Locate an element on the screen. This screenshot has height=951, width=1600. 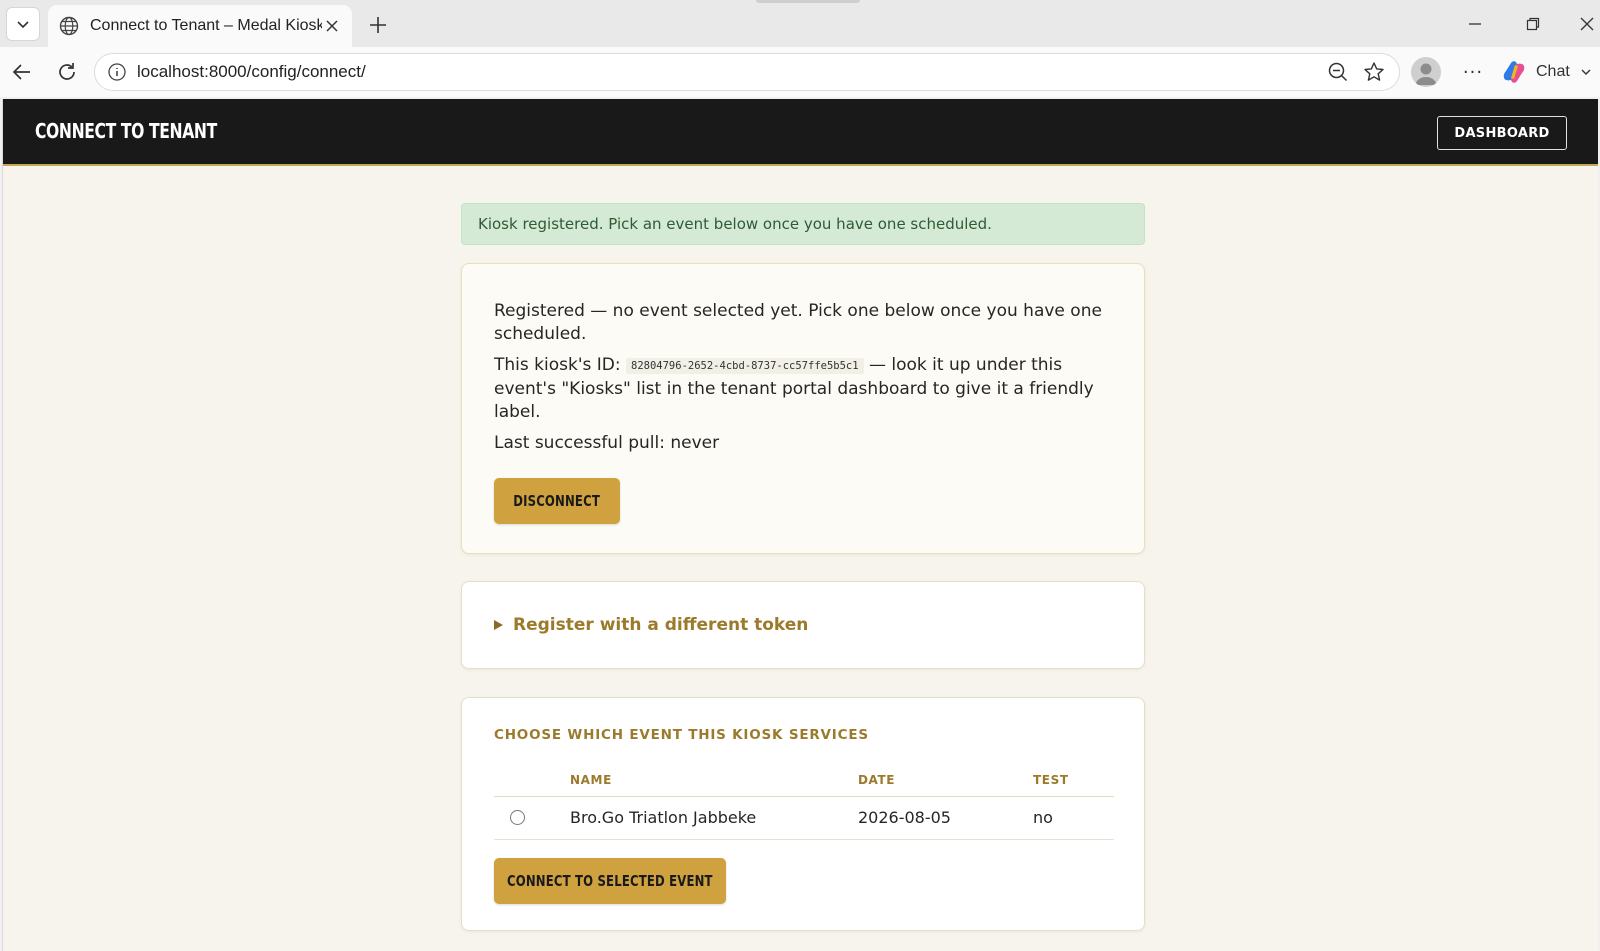
close-icon is located at coordinates (1587, 24).